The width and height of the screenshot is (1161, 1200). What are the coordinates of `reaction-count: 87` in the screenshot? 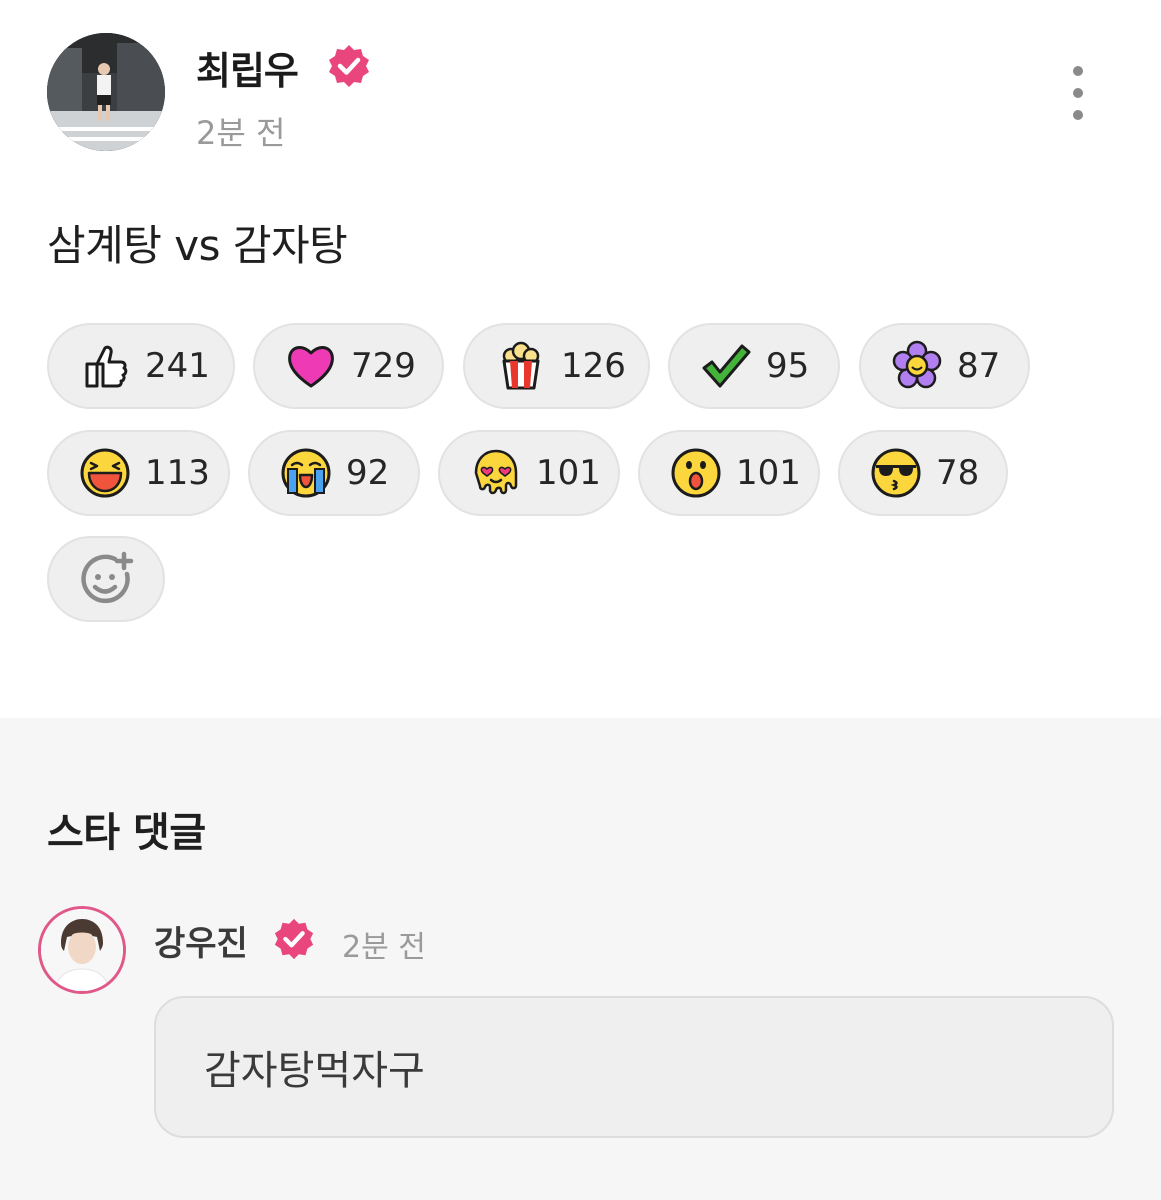 It's located at (979, 366).